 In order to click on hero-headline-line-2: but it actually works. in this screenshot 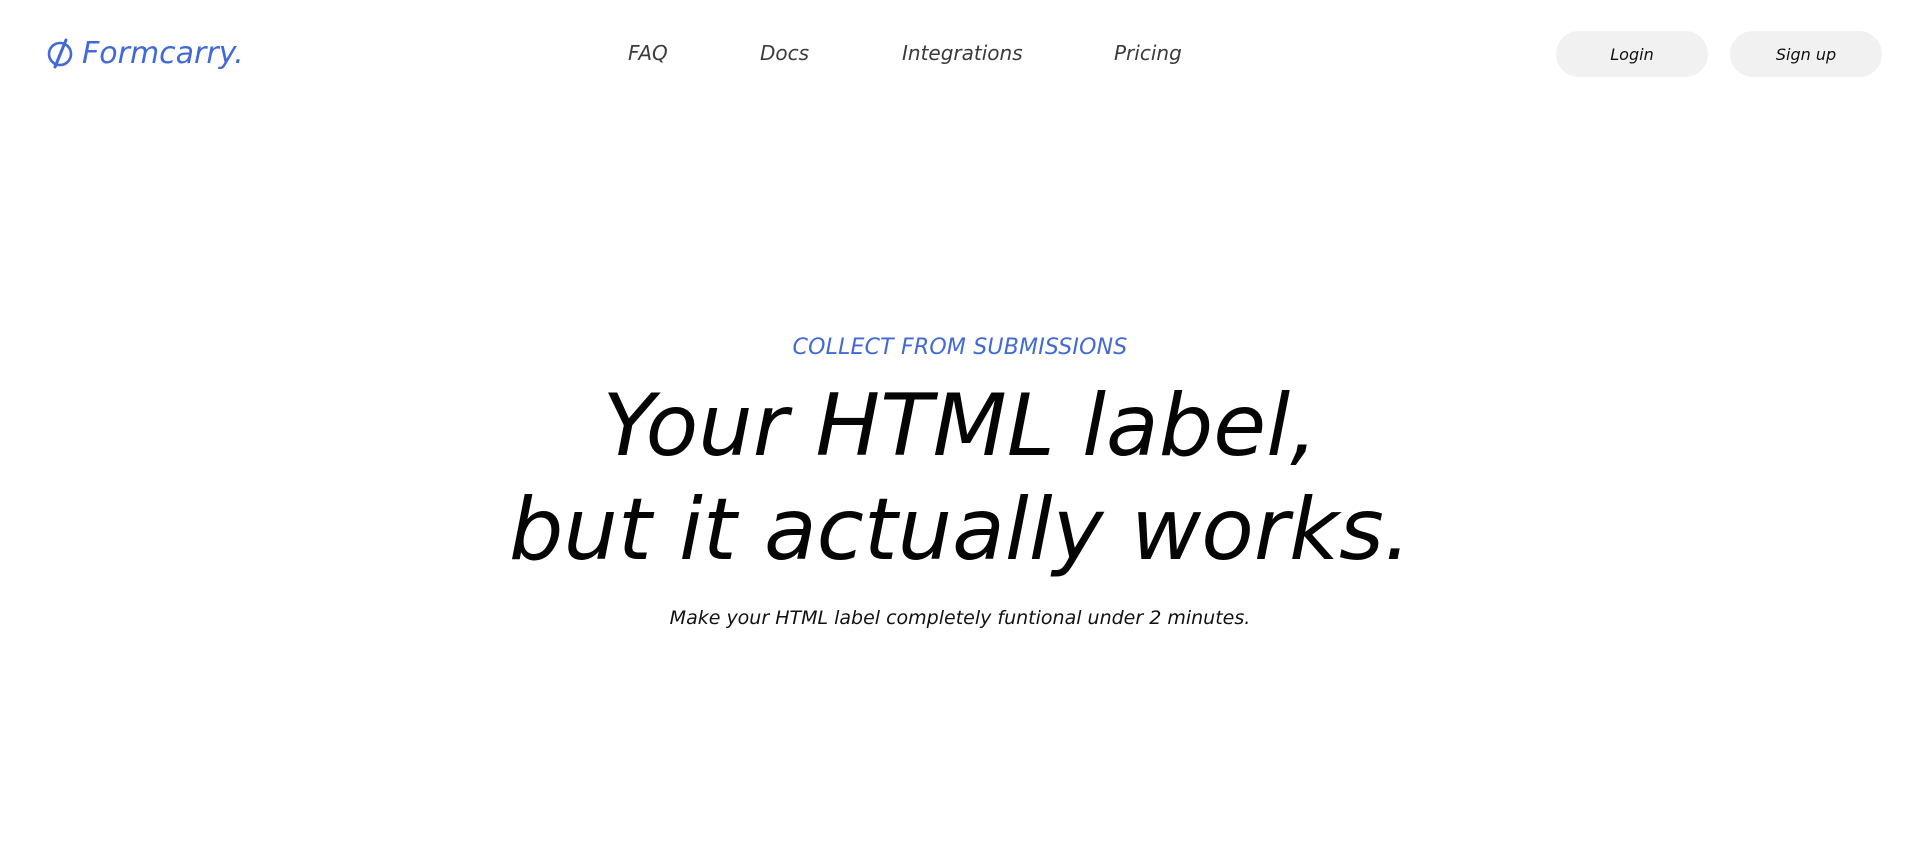, I will do `click(960, 530)`.